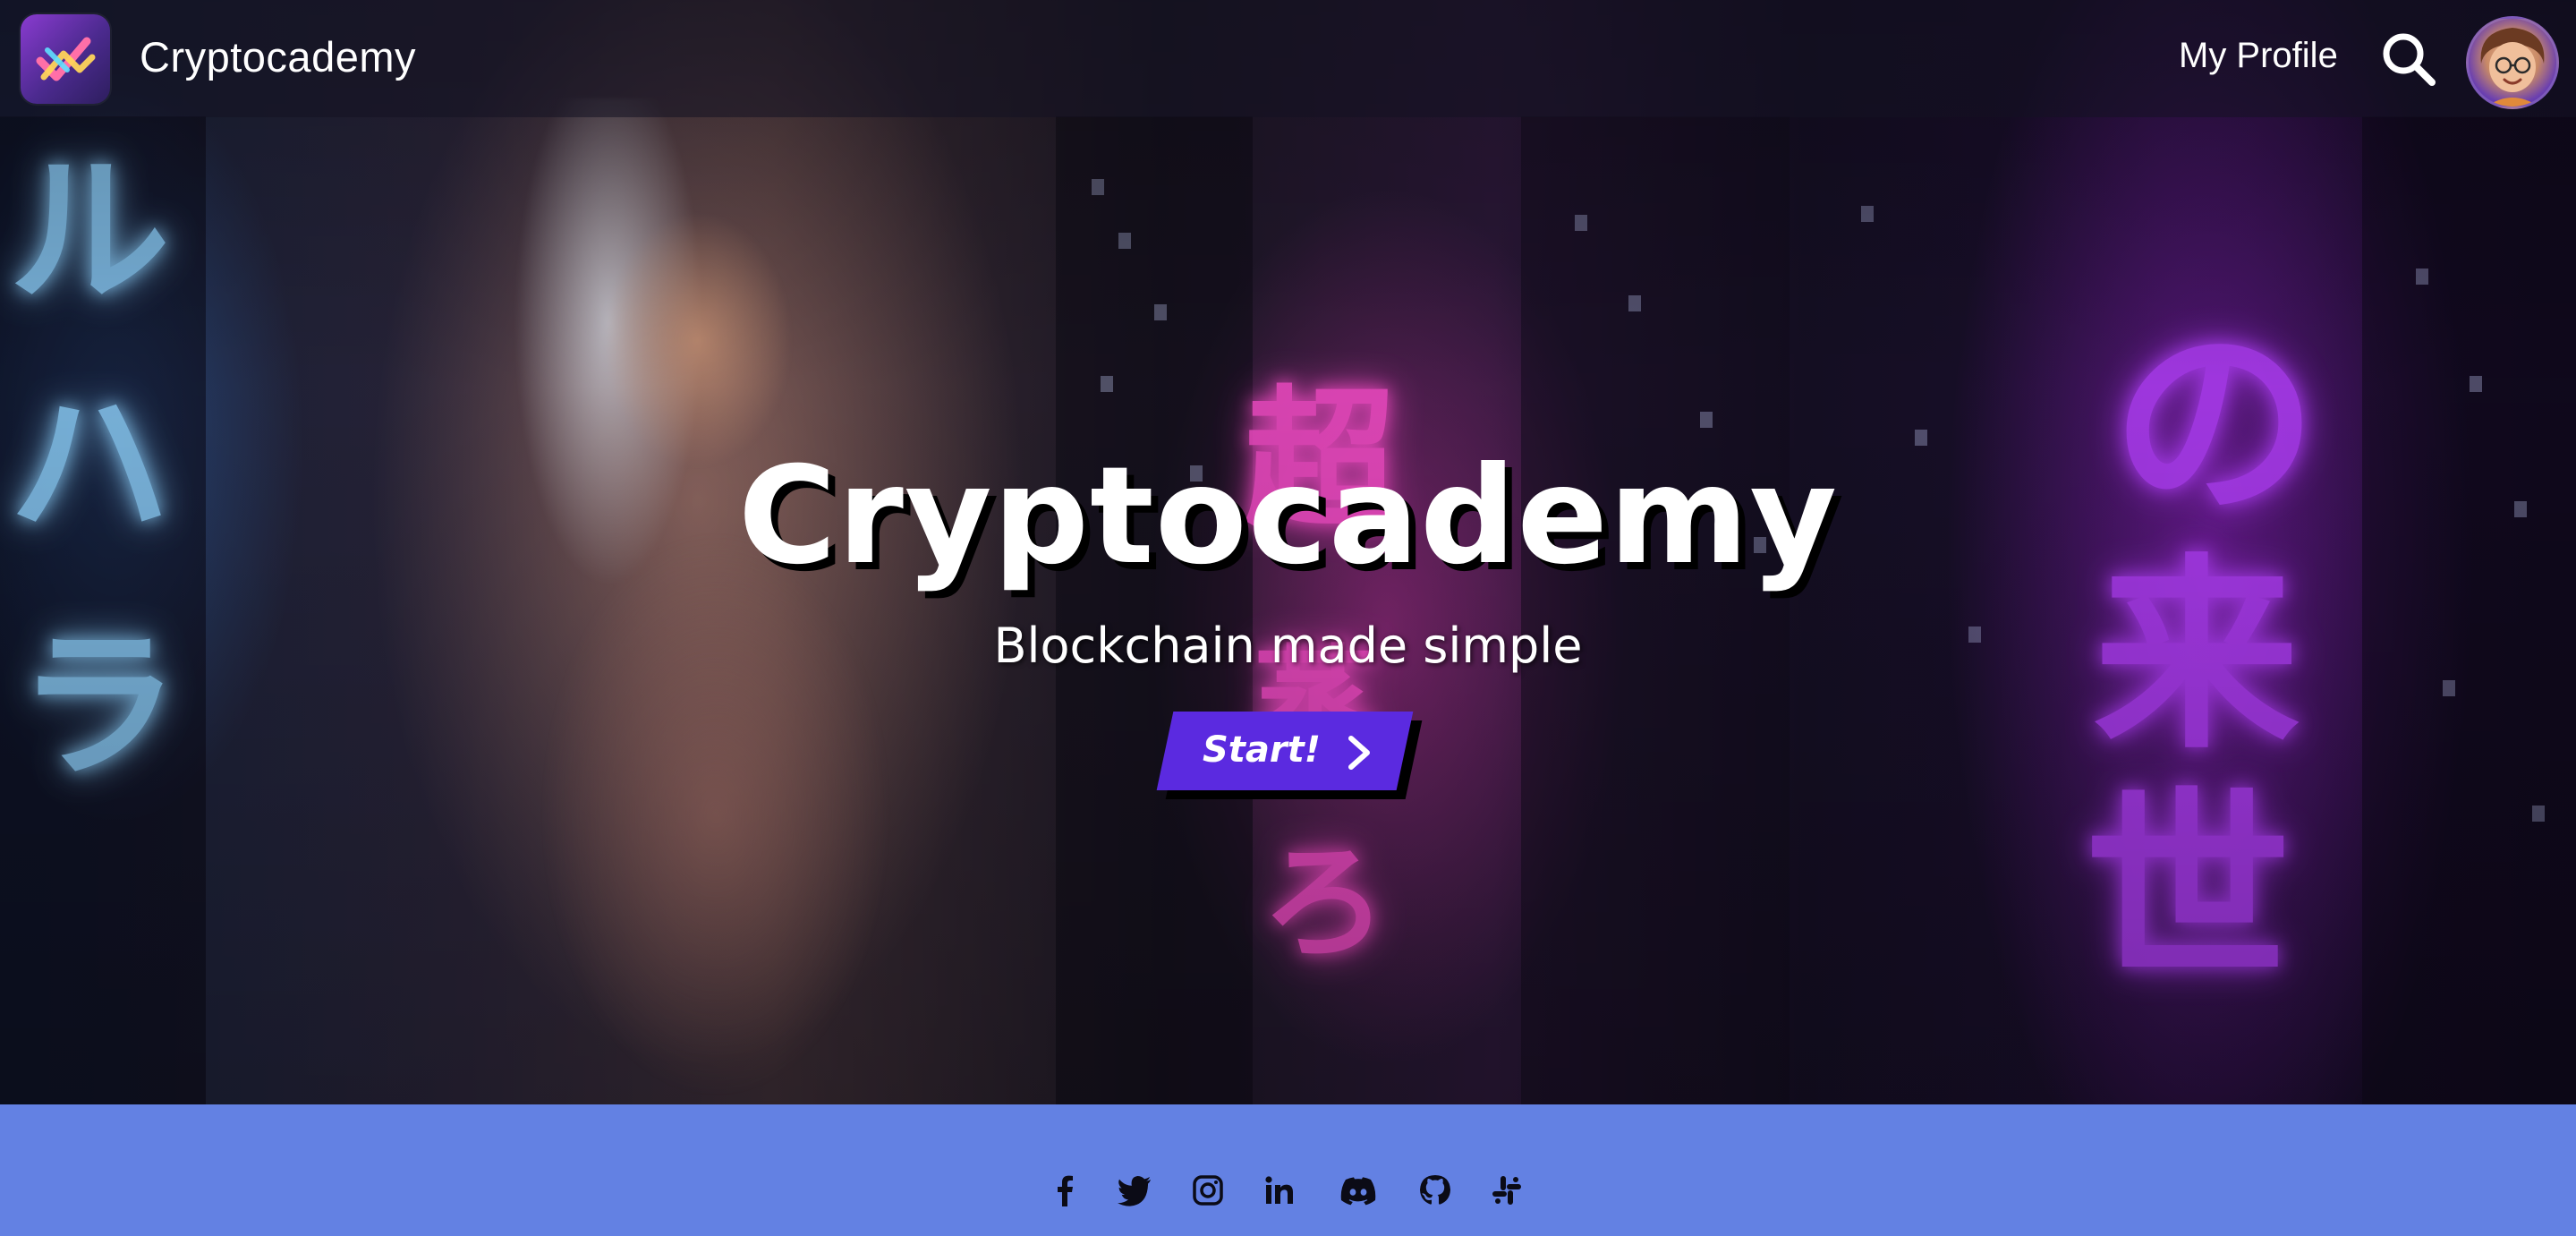 Image resolution: width=2576 pixels, height=1236 pixels. I want to click on twitter-icon, so click(1134, 1190).